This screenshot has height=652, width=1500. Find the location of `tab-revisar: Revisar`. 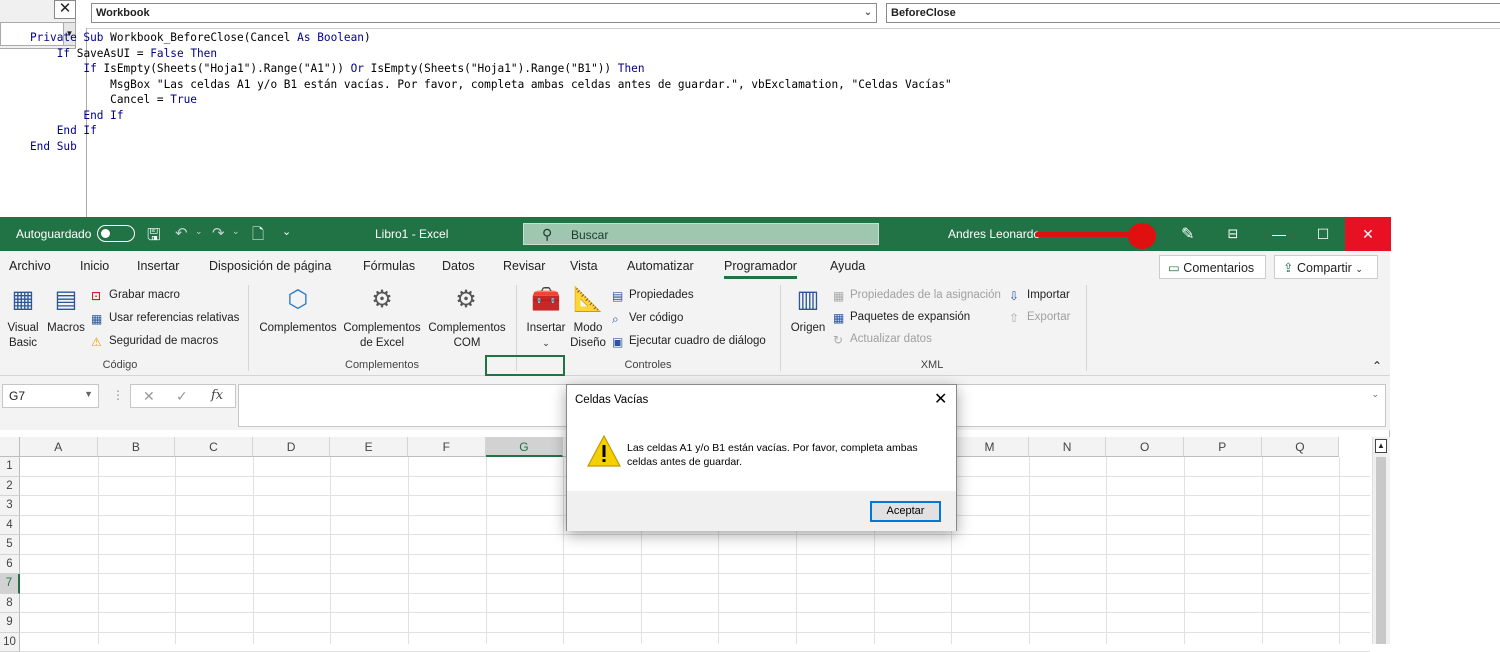

tab-revisar: Revisar is located at coordinates (524, 266).